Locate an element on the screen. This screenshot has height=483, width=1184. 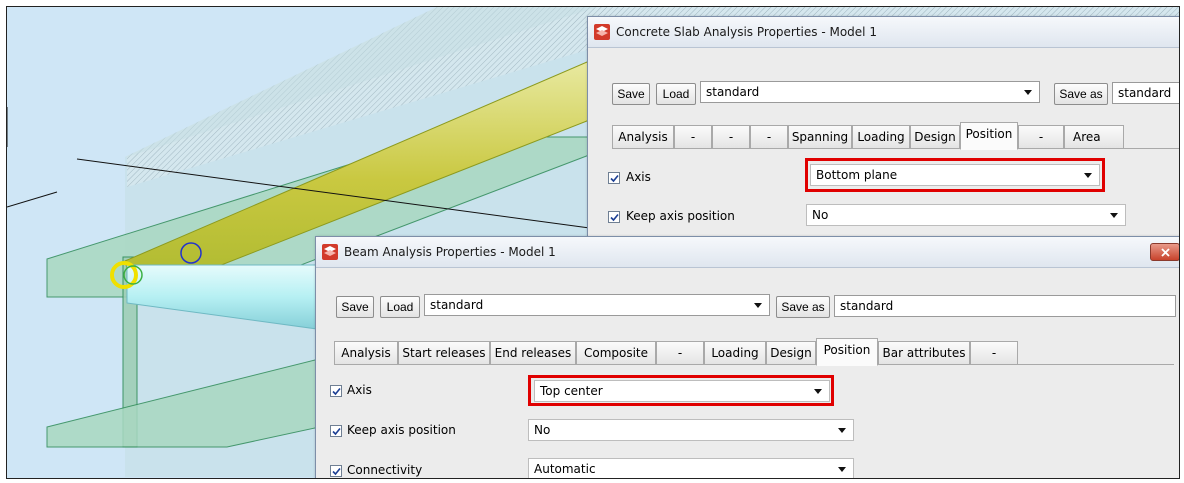
tab-start-releases: Start releases is located at coordinates (444, 353).